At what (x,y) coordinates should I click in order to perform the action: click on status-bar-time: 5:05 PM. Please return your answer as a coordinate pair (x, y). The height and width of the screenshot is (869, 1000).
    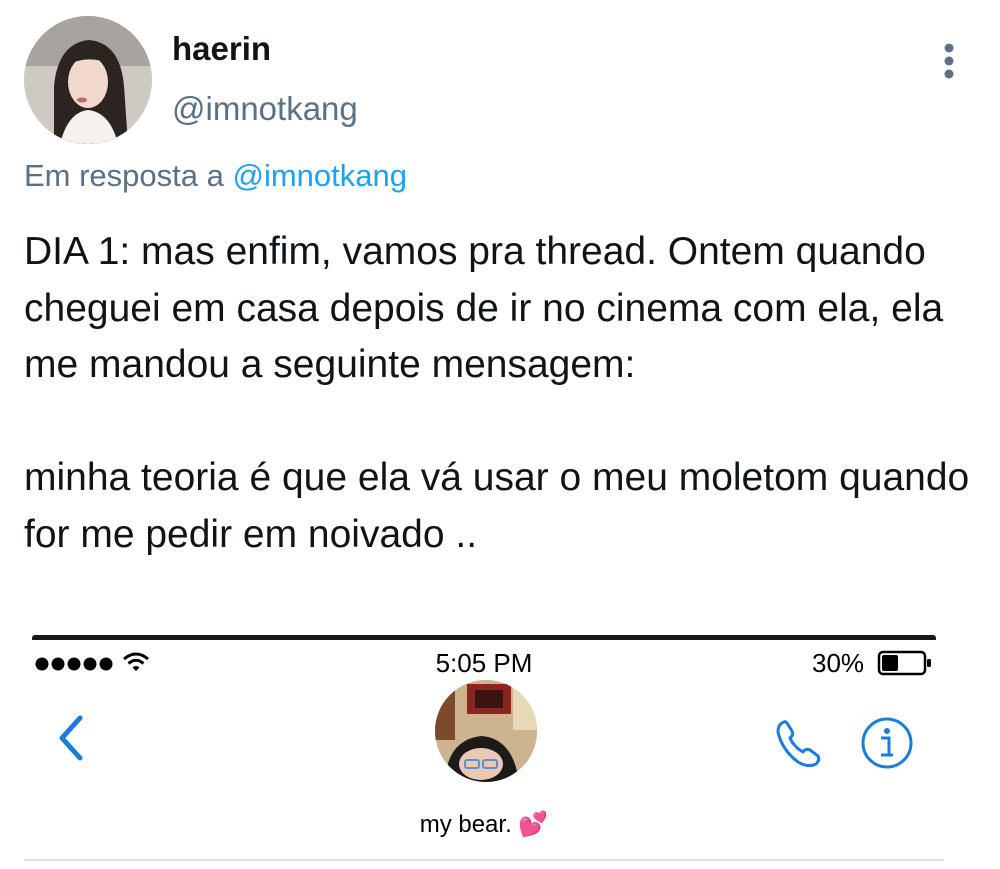
    Looking at the image, I should click on (484, 663).